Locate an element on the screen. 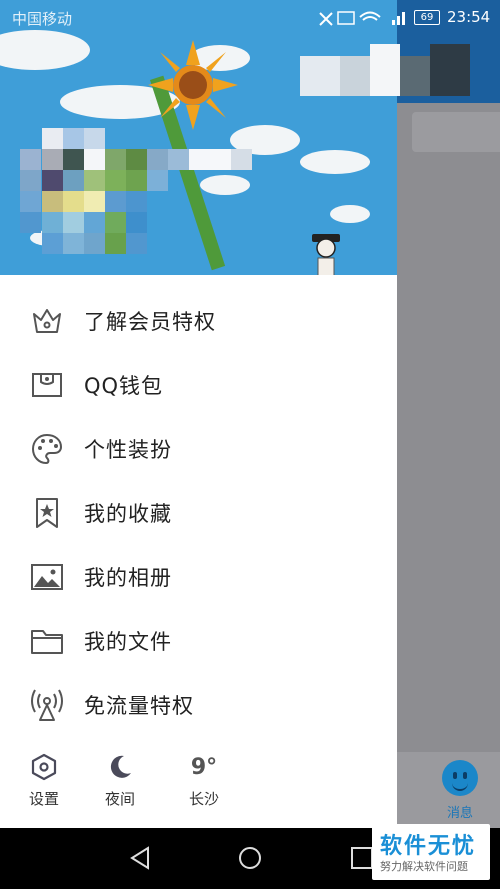 This screenshot has width=500, height=889. menu-item-theme: 个性装扮 is located at coordinates (198, 448).